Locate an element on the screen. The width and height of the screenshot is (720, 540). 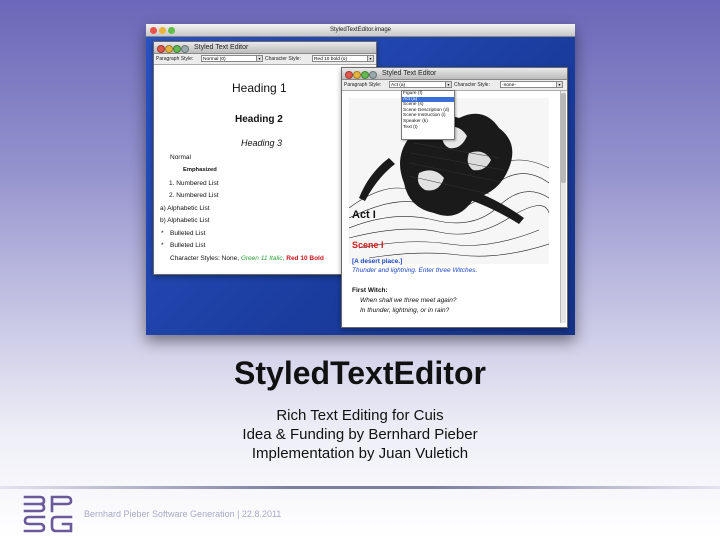
outer-window-title: StyledTextEditor.image is located at coordinates (360, 30).